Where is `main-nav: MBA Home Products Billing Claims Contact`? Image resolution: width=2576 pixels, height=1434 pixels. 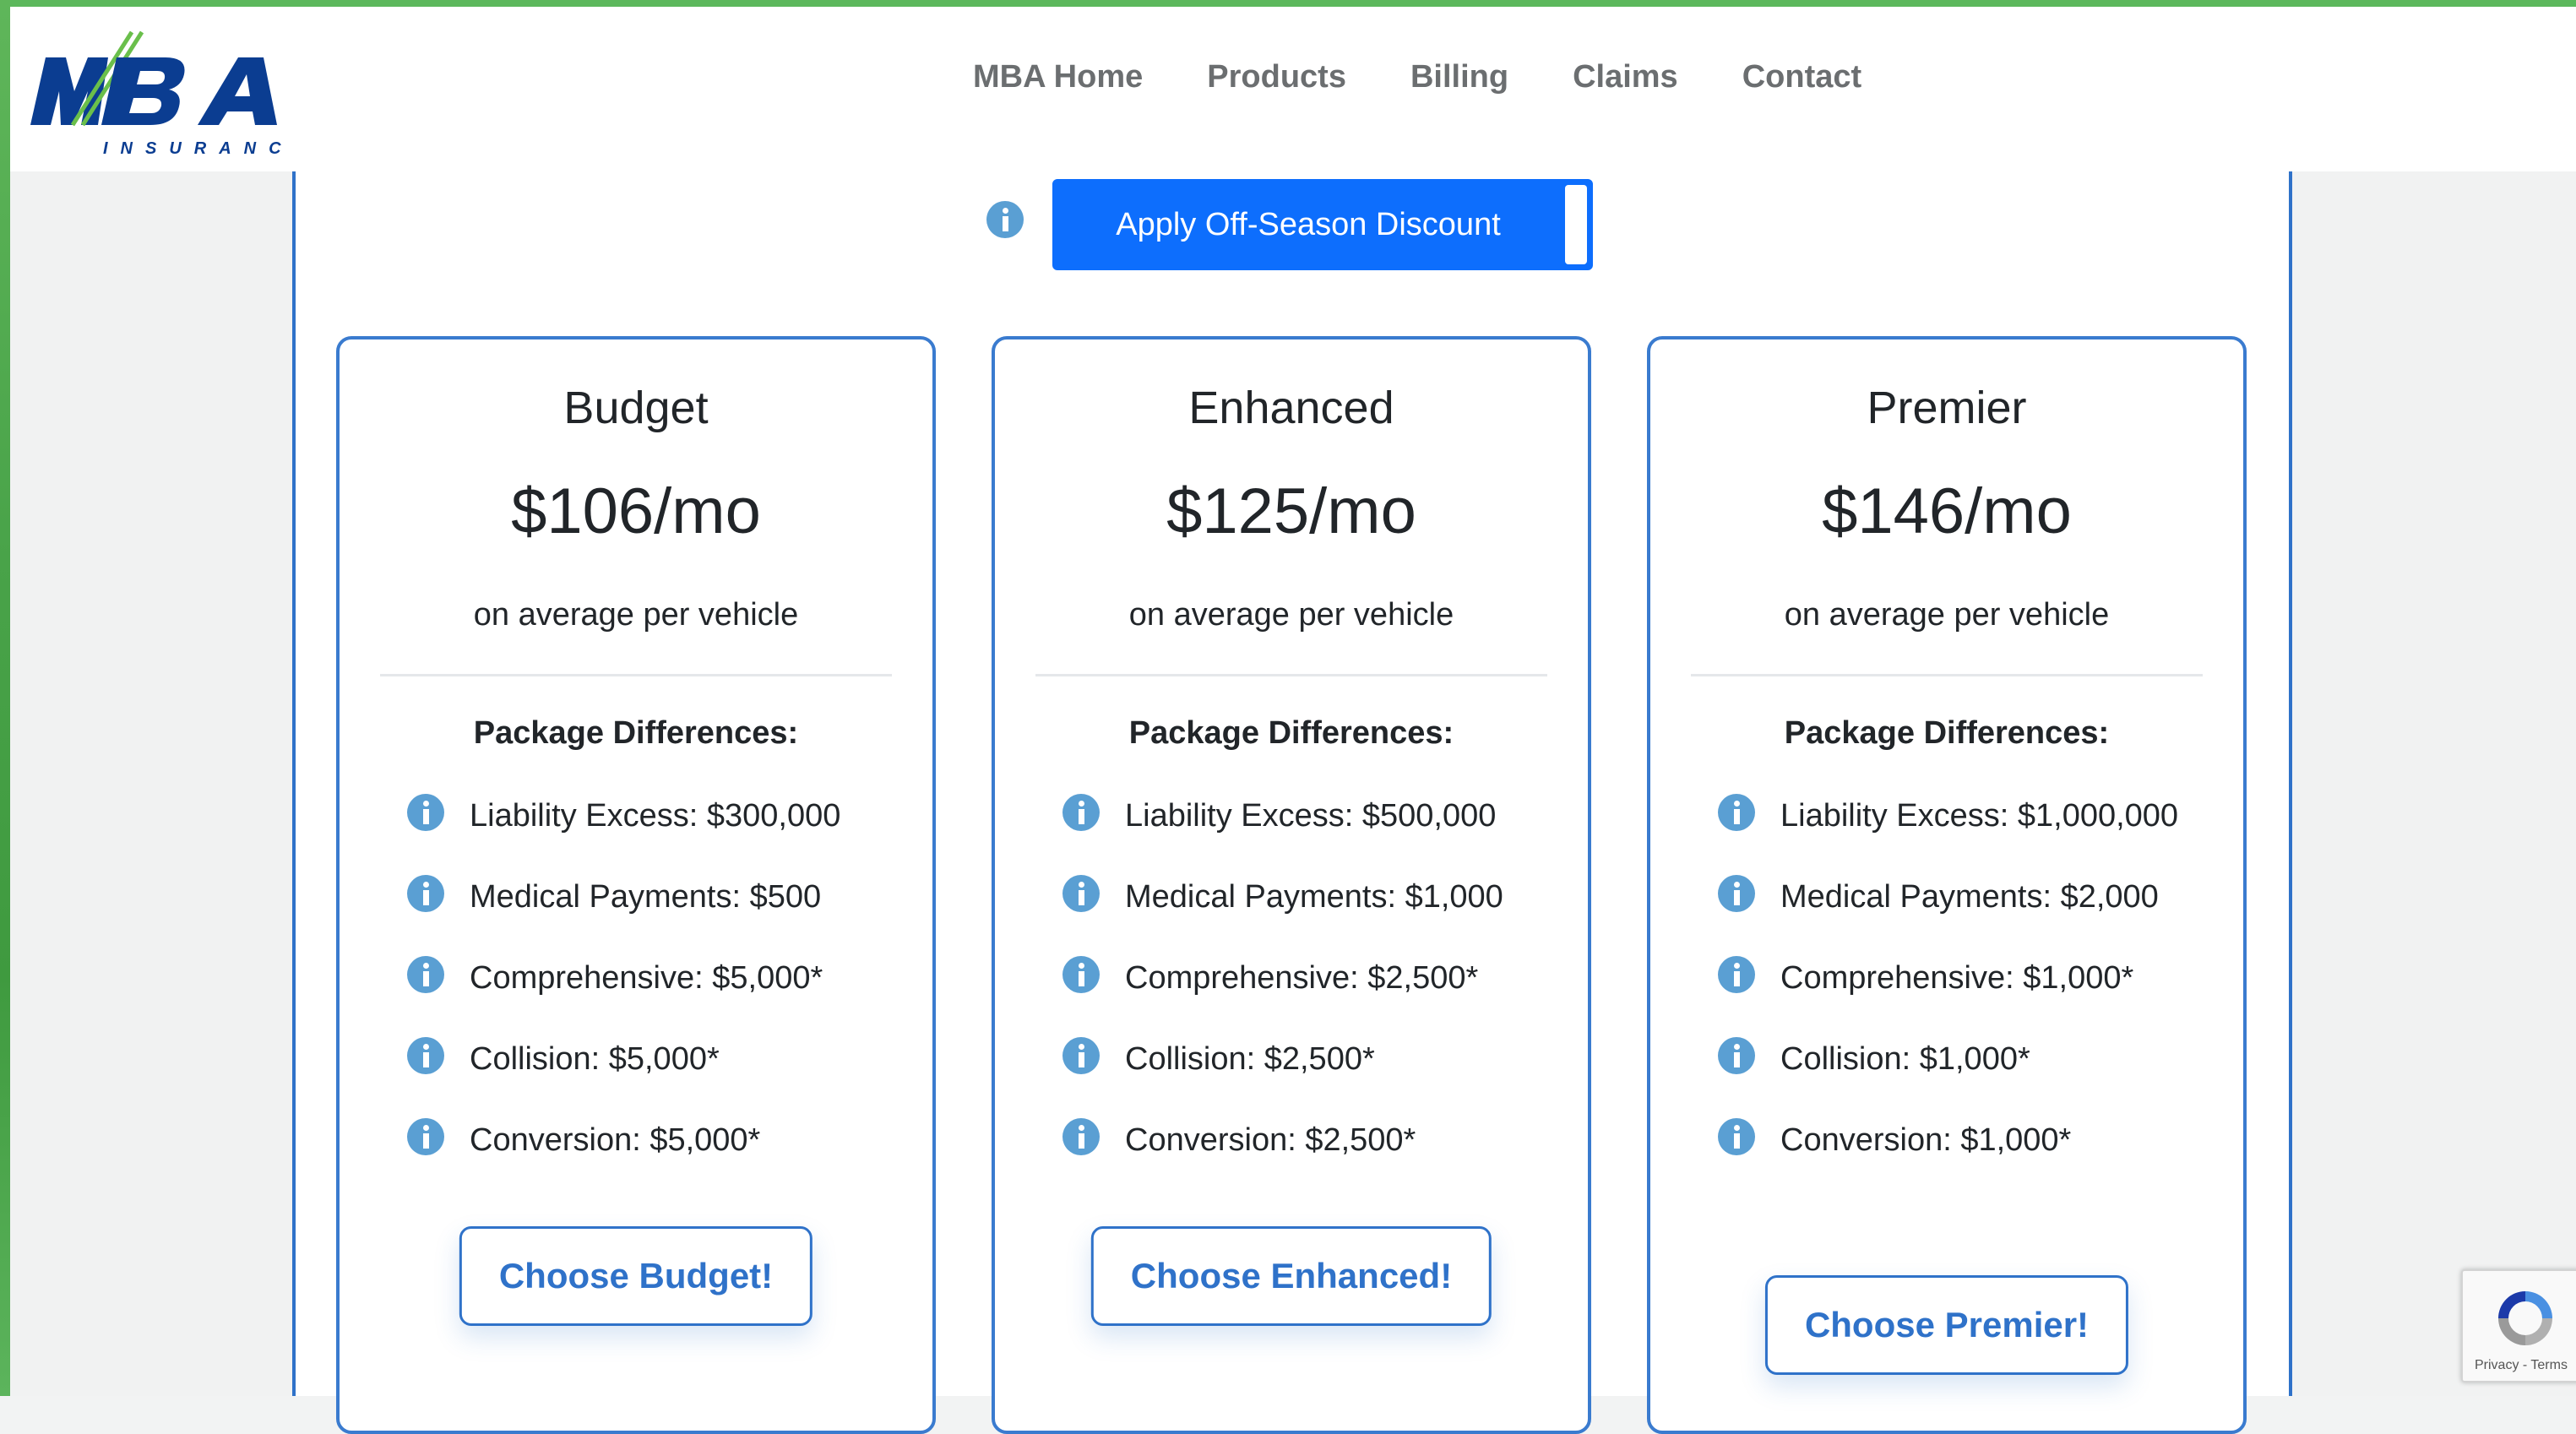 main-nav: MBA Home Products Billing Claims Contact is located at coordinates (1449, 77).